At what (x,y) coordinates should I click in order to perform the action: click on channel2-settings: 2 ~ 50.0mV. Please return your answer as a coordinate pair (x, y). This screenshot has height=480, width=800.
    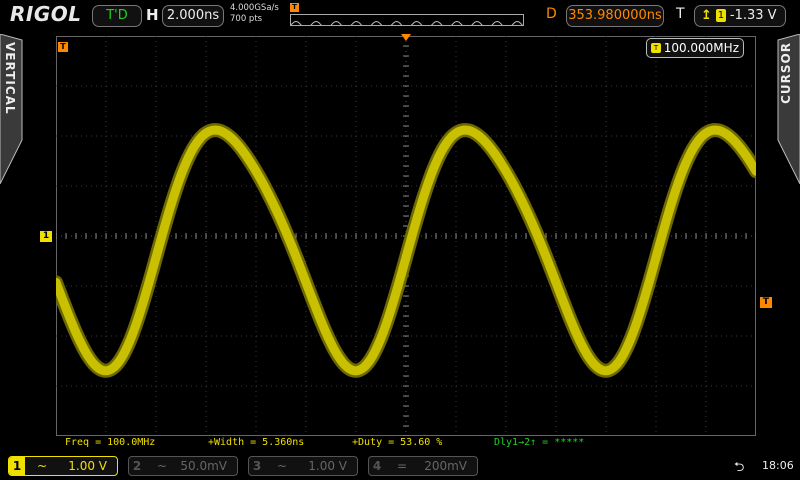
    Looking at the image, I should click on (183, 466).